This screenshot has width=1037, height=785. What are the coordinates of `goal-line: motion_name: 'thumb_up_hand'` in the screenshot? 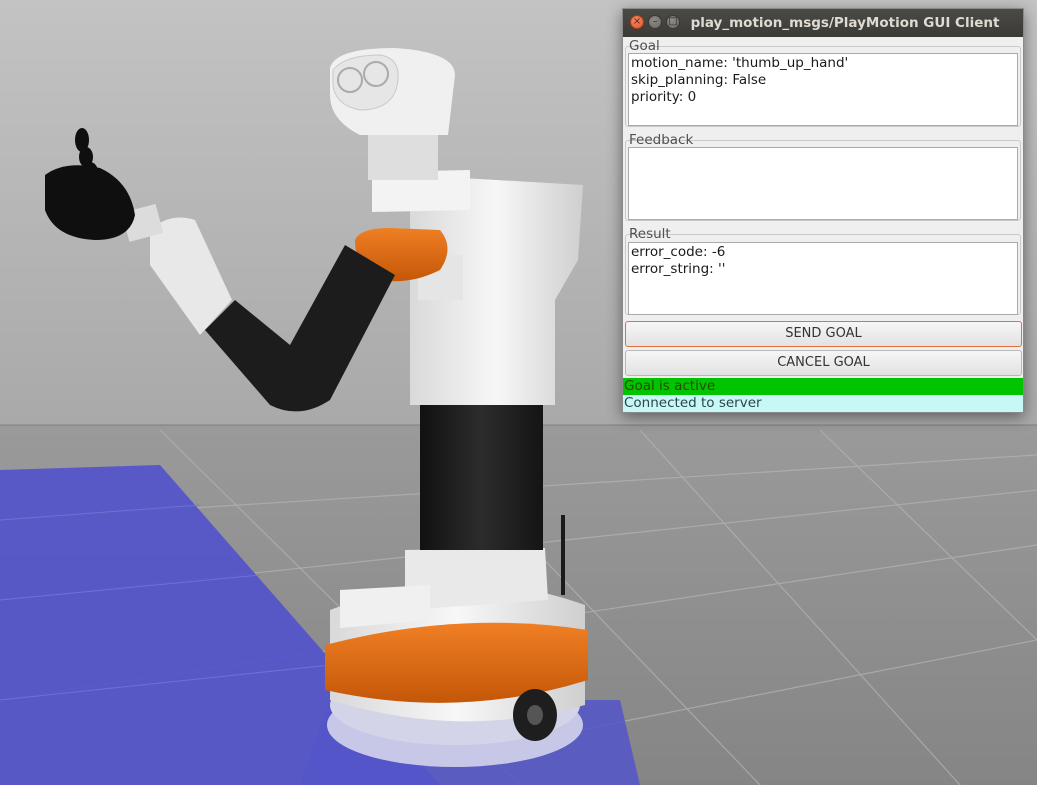 It's located at (740, 63).